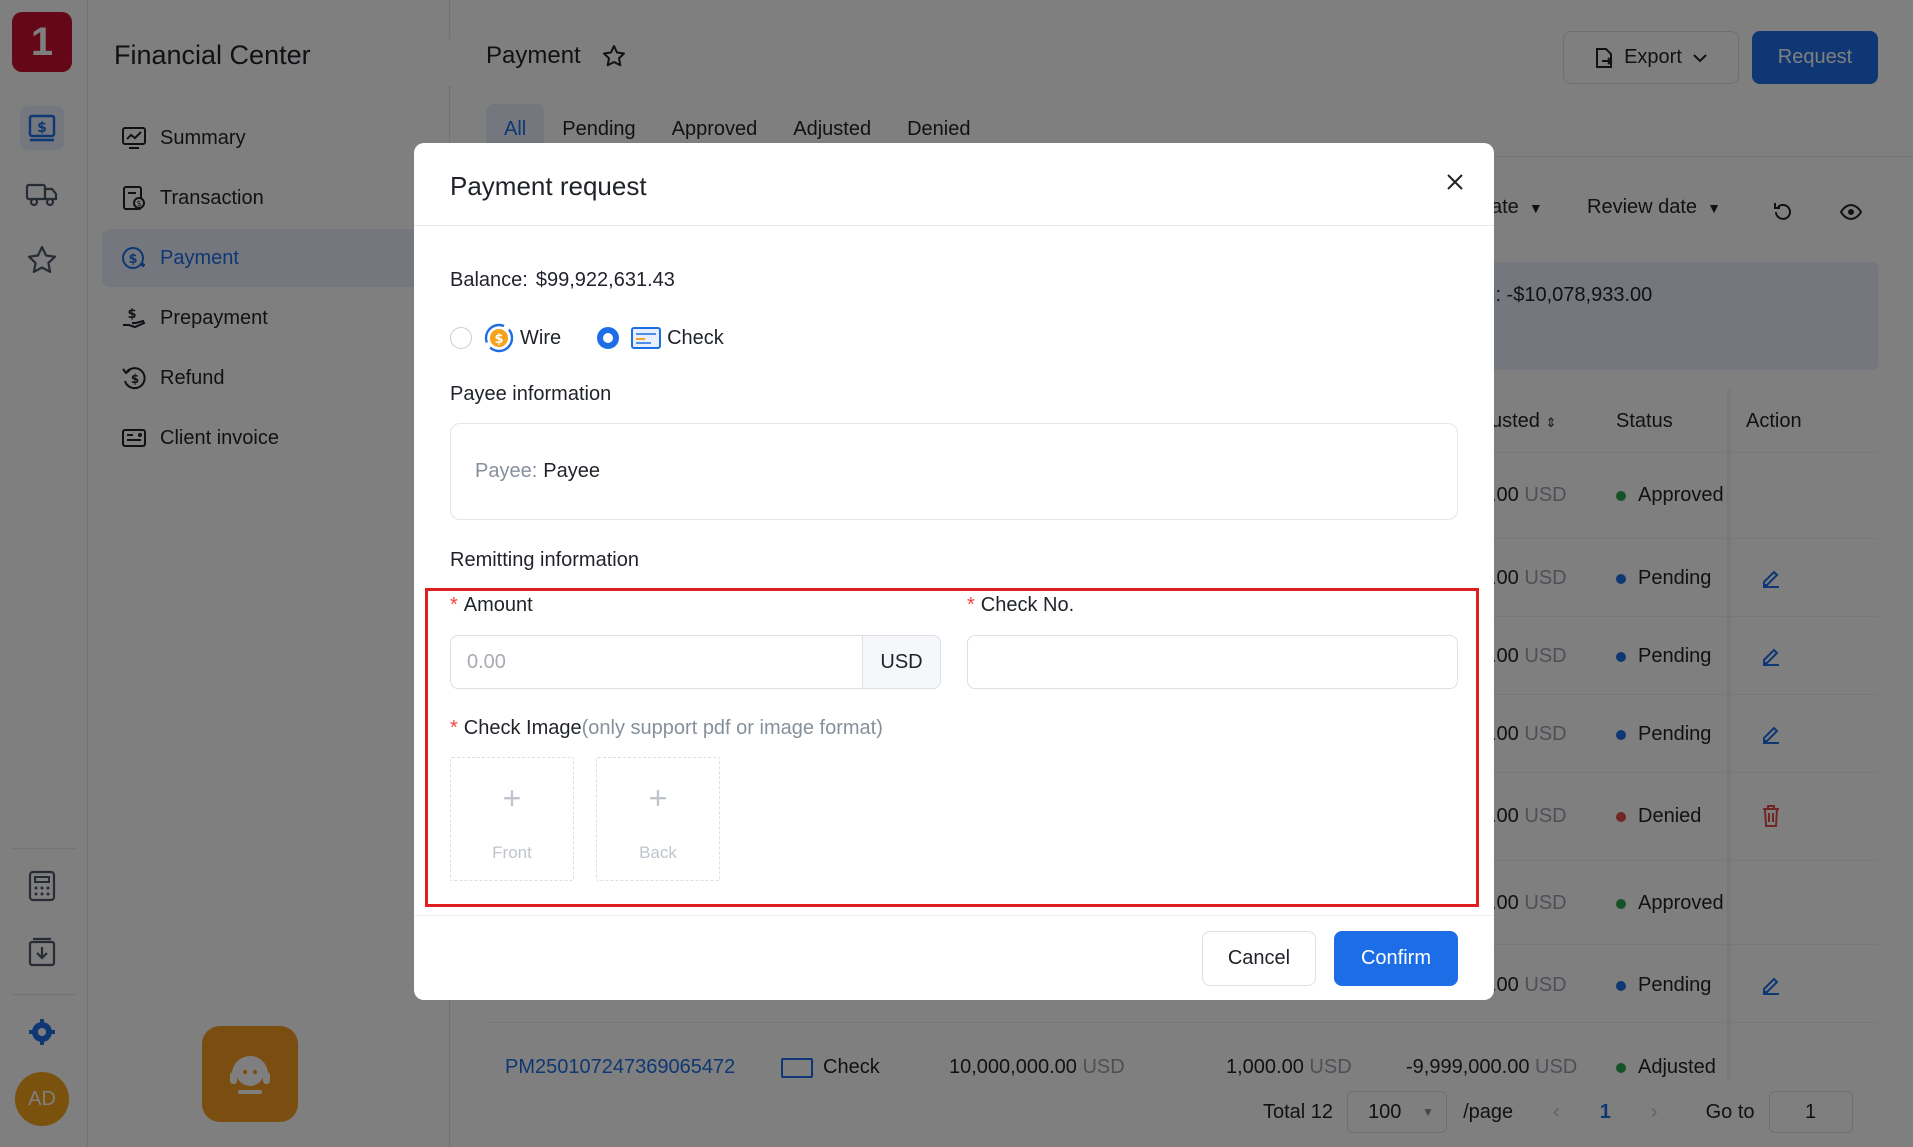 Image resolution: width=1913 pixels, height=1147 pixels. Describe the element at coordinates (1396, 958) in the screenshot. I see `confirm-button: Confirm` at that location.